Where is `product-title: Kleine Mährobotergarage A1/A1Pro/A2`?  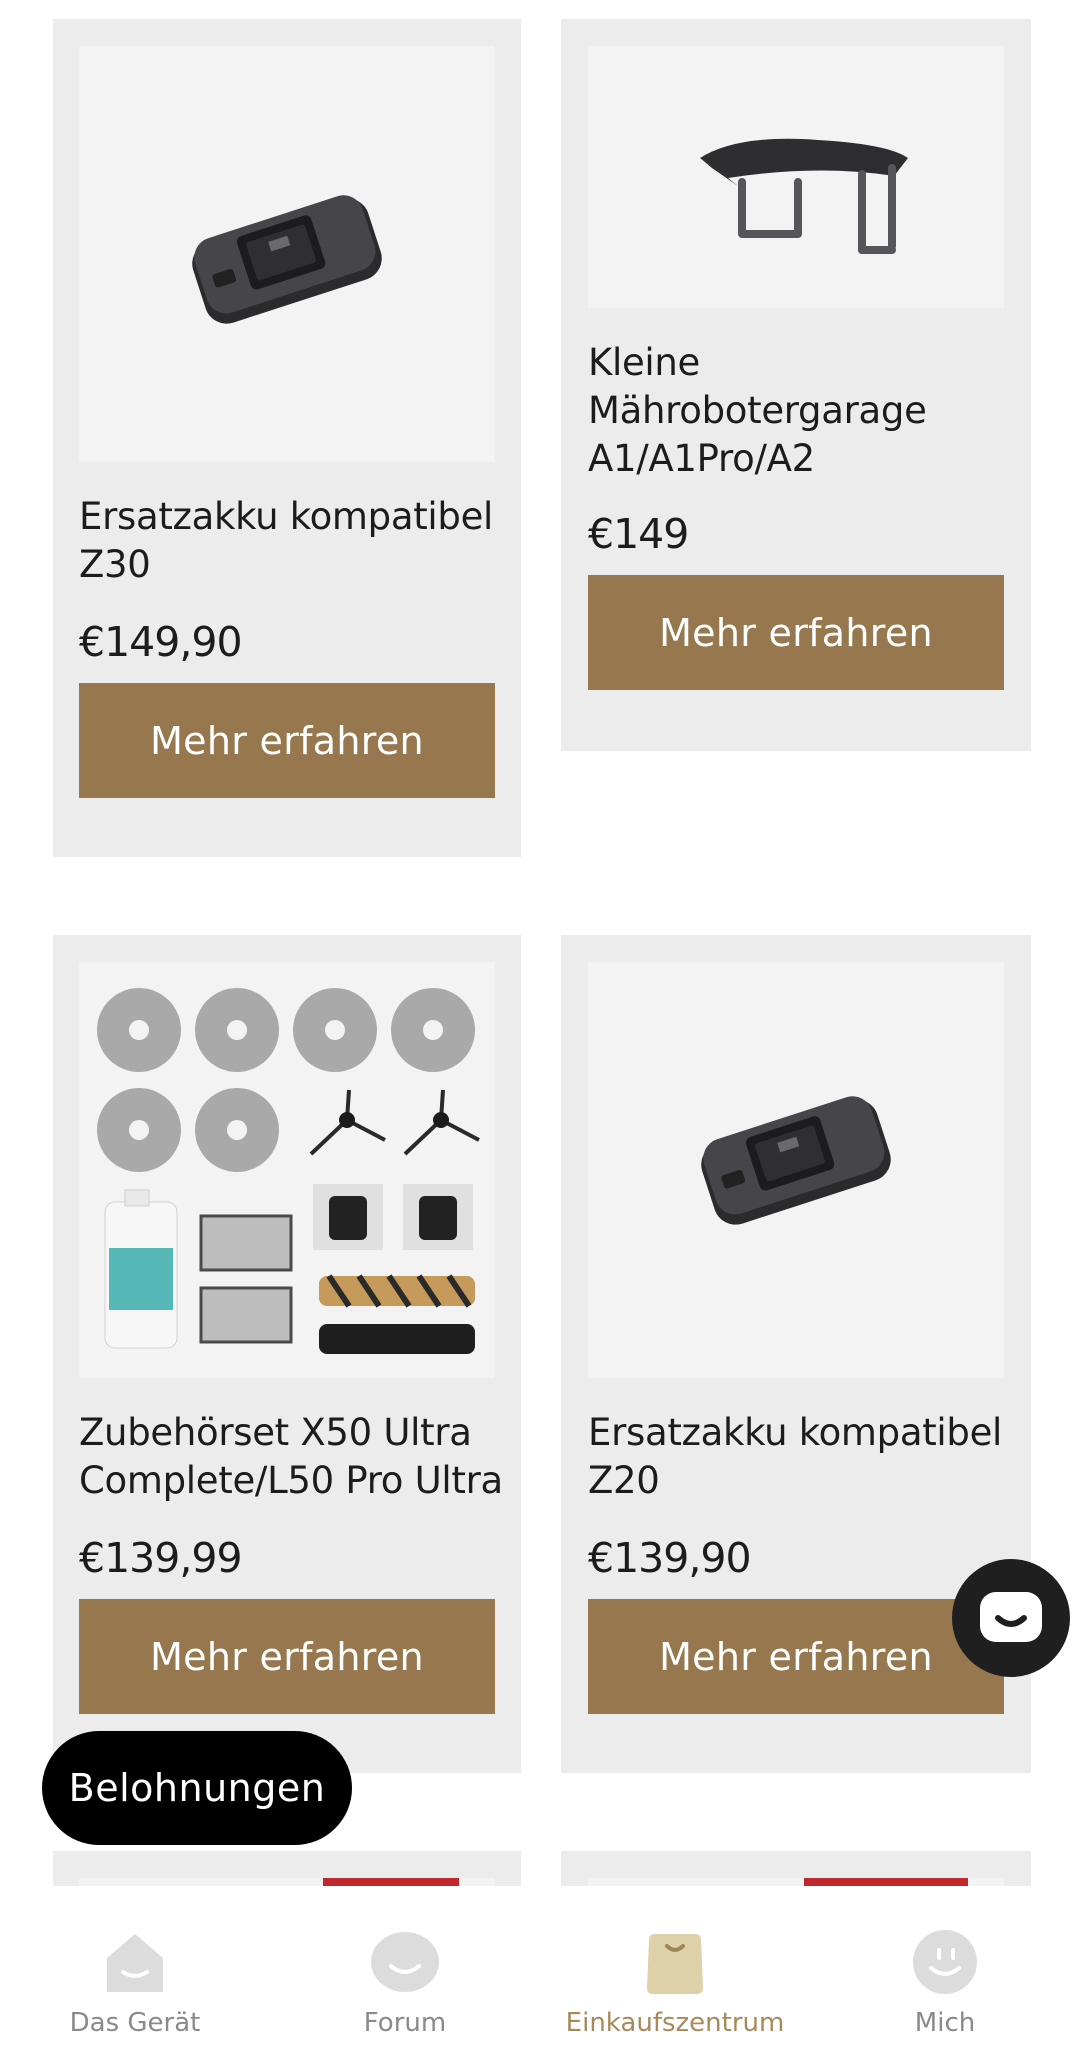
product-title: Kleine Mährobotergarage A1/A1Pro/A2 is located at coordinates (798, 411).